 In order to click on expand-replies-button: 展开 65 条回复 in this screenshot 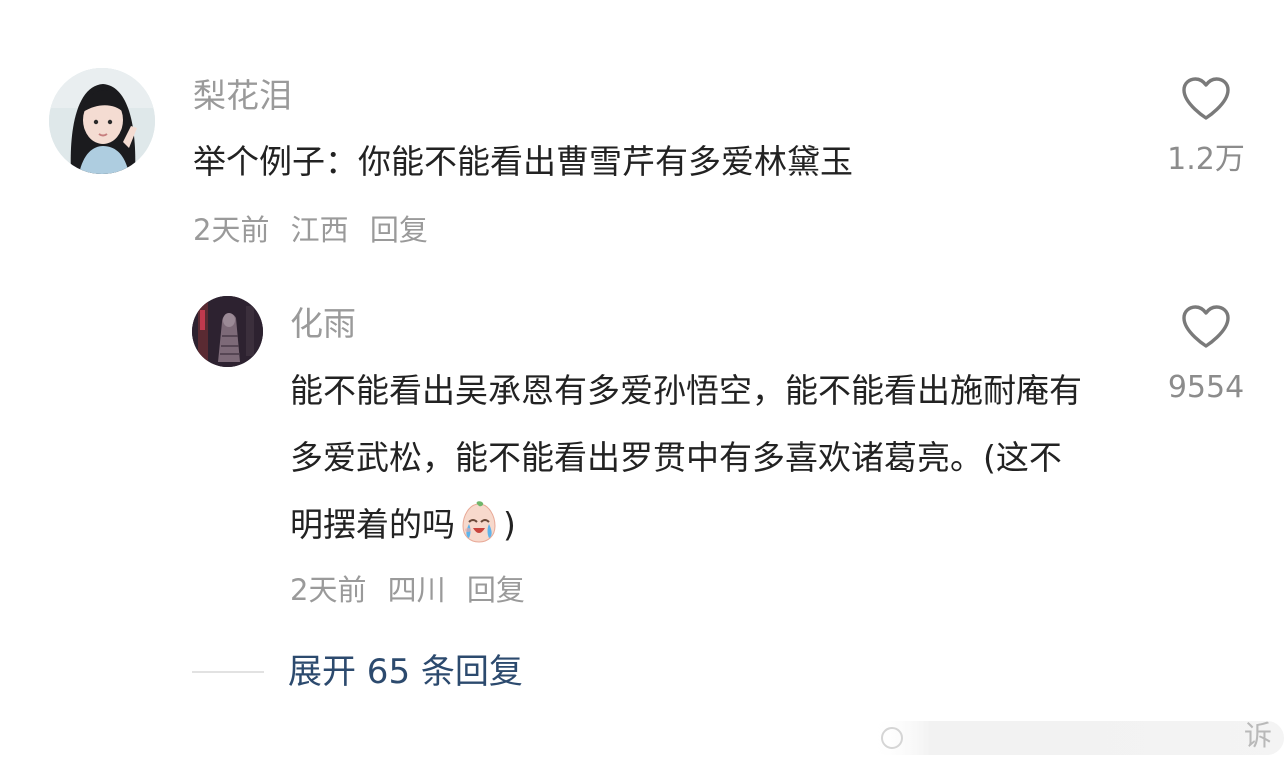, I will do `click(405, 672)`.